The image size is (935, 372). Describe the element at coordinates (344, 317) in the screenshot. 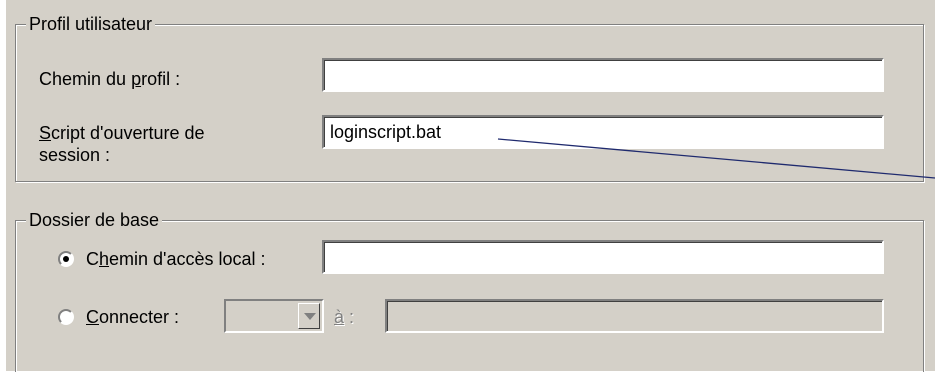

I see `connect-to-label: à :` at that location.